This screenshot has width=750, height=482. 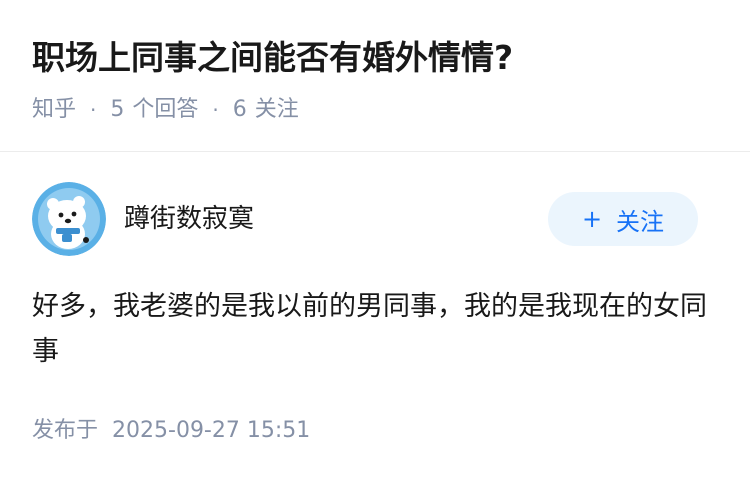 What do you see at coordinates (277, 110) in the screenshot?
I see `follower-count-label: 关注` at bounding box center [277, 110].